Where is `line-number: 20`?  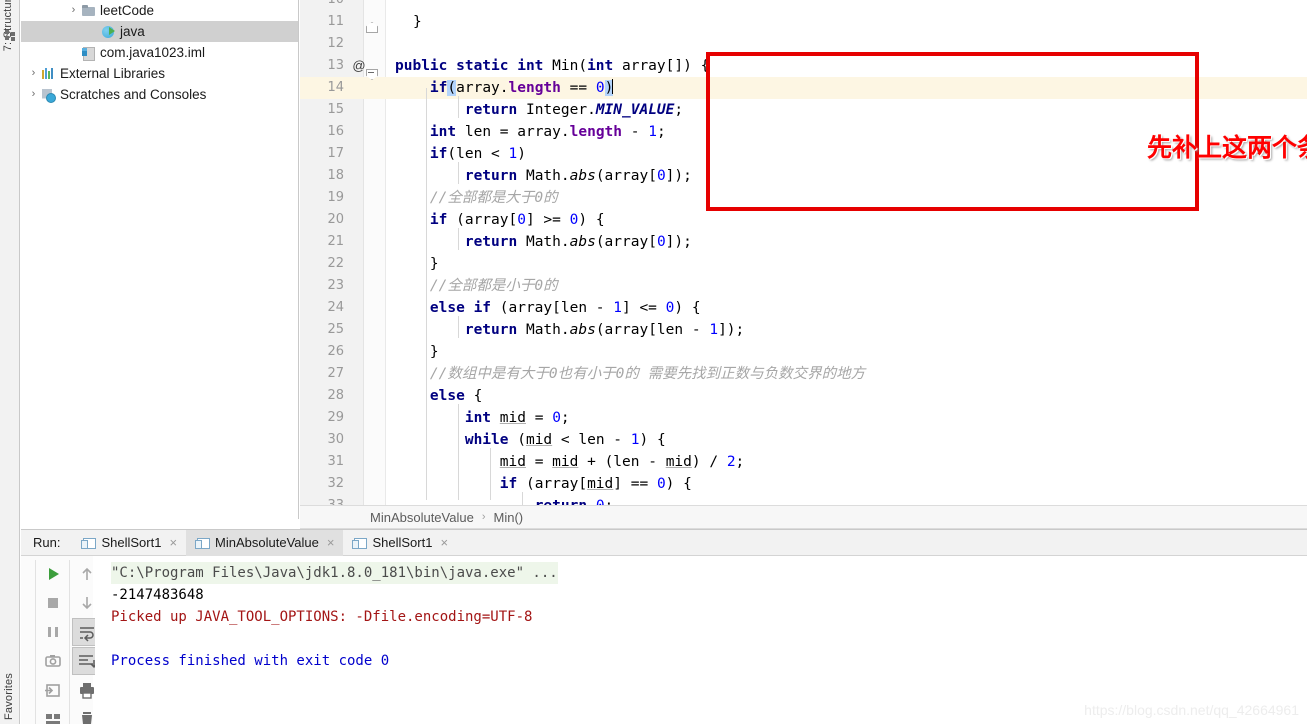 line-number: 20 is located at coordinates (335, 219).